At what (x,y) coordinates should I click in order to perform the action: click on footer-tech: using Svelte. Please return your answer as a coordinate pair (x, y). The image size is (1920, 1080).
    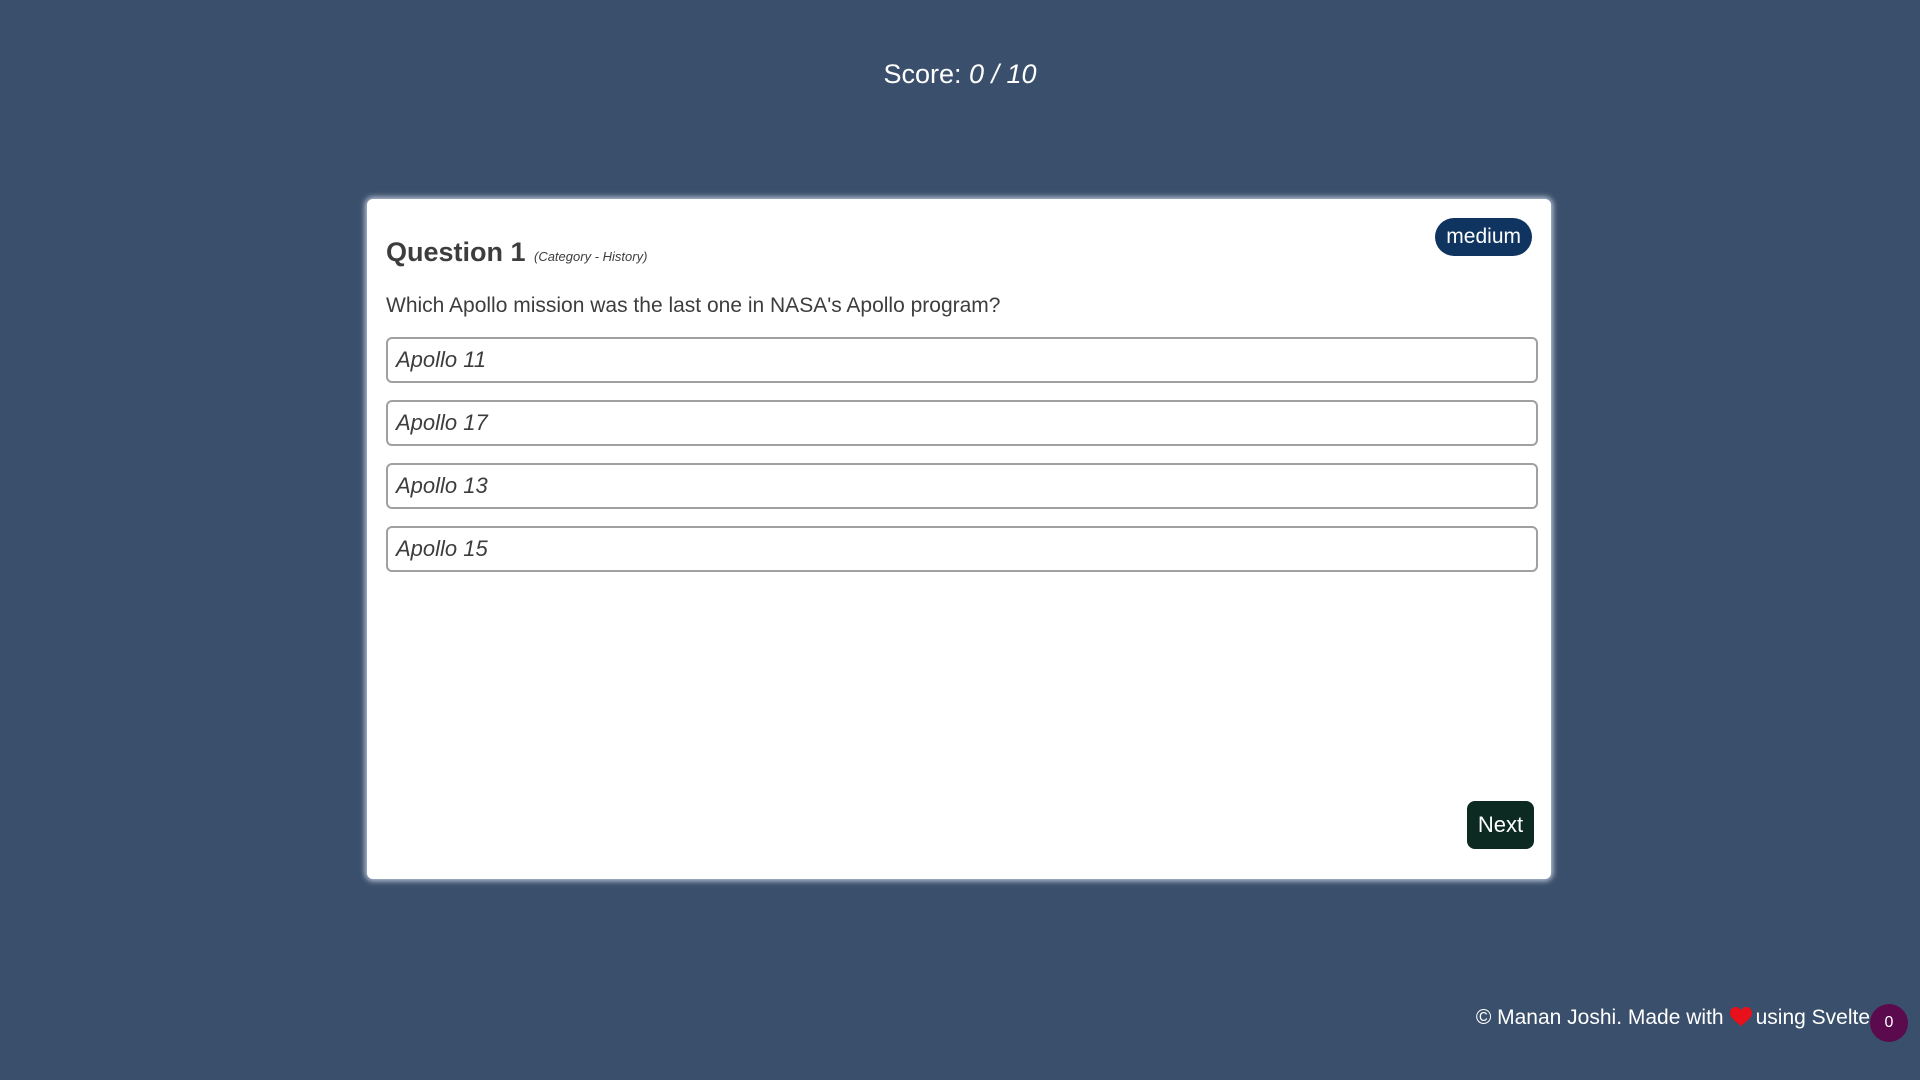
    Looking at the image, I should click on (1812, 1017).